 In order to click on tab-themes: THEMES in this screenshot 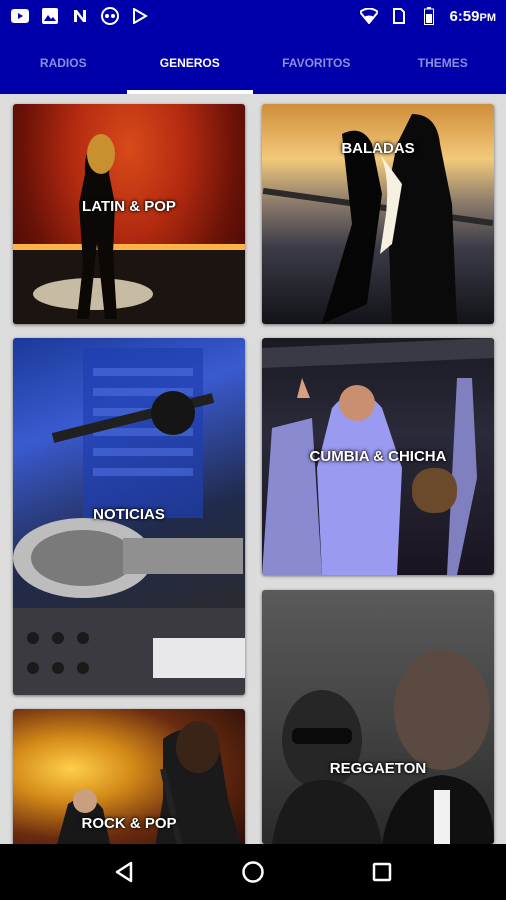, I will do `click(443, 63)`.